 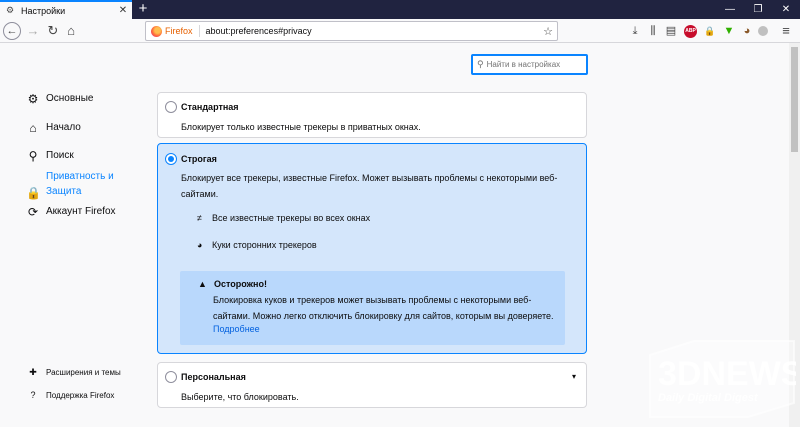 I want to click on warning-title: ▲ Осторожно!, so click(x=232, y=284).